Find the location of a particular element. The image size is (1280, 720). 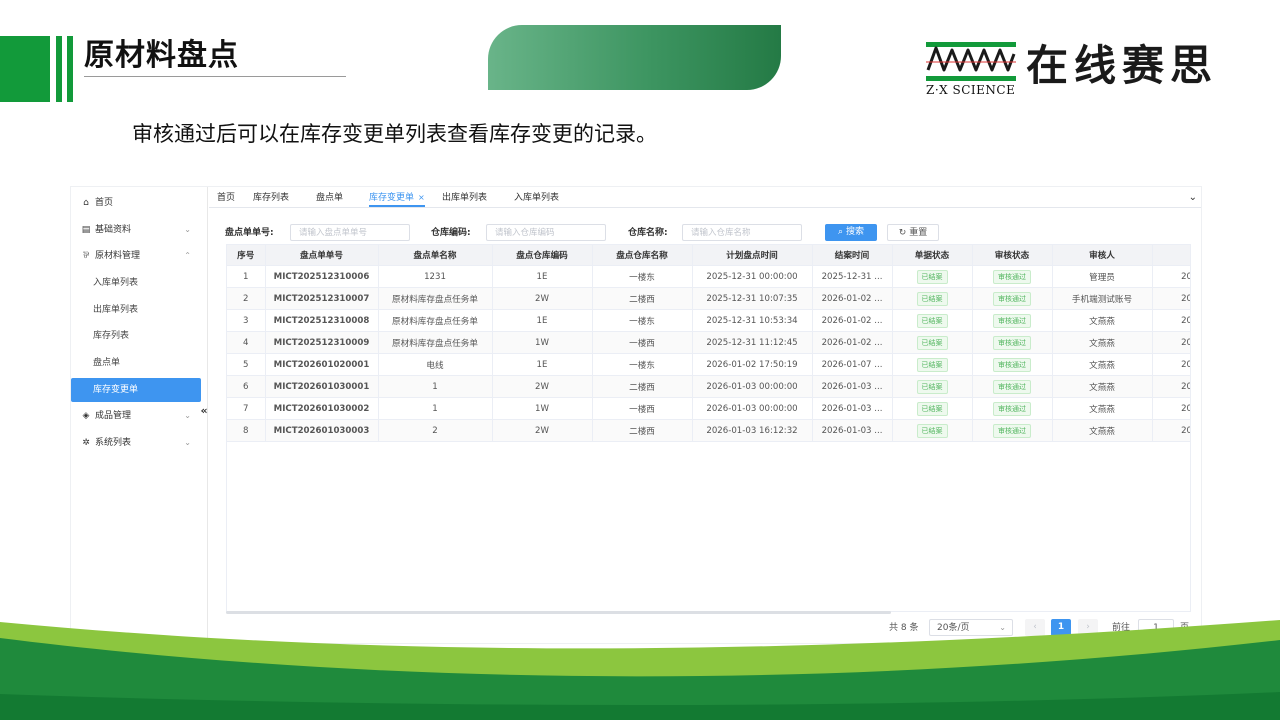

settings-icon: ✲ is located at coordinates (86, 443).